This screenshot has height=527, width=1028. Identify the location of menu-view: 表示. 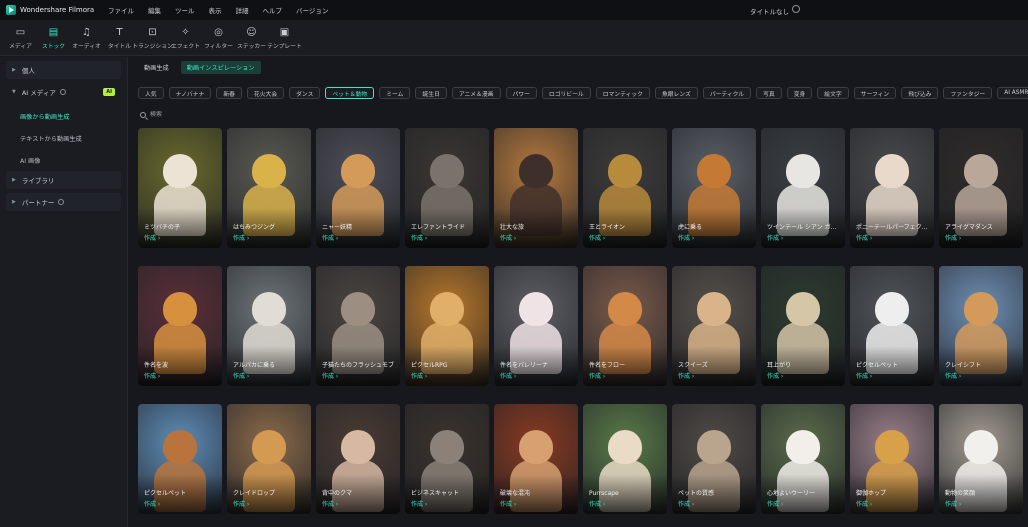
(215, 10).